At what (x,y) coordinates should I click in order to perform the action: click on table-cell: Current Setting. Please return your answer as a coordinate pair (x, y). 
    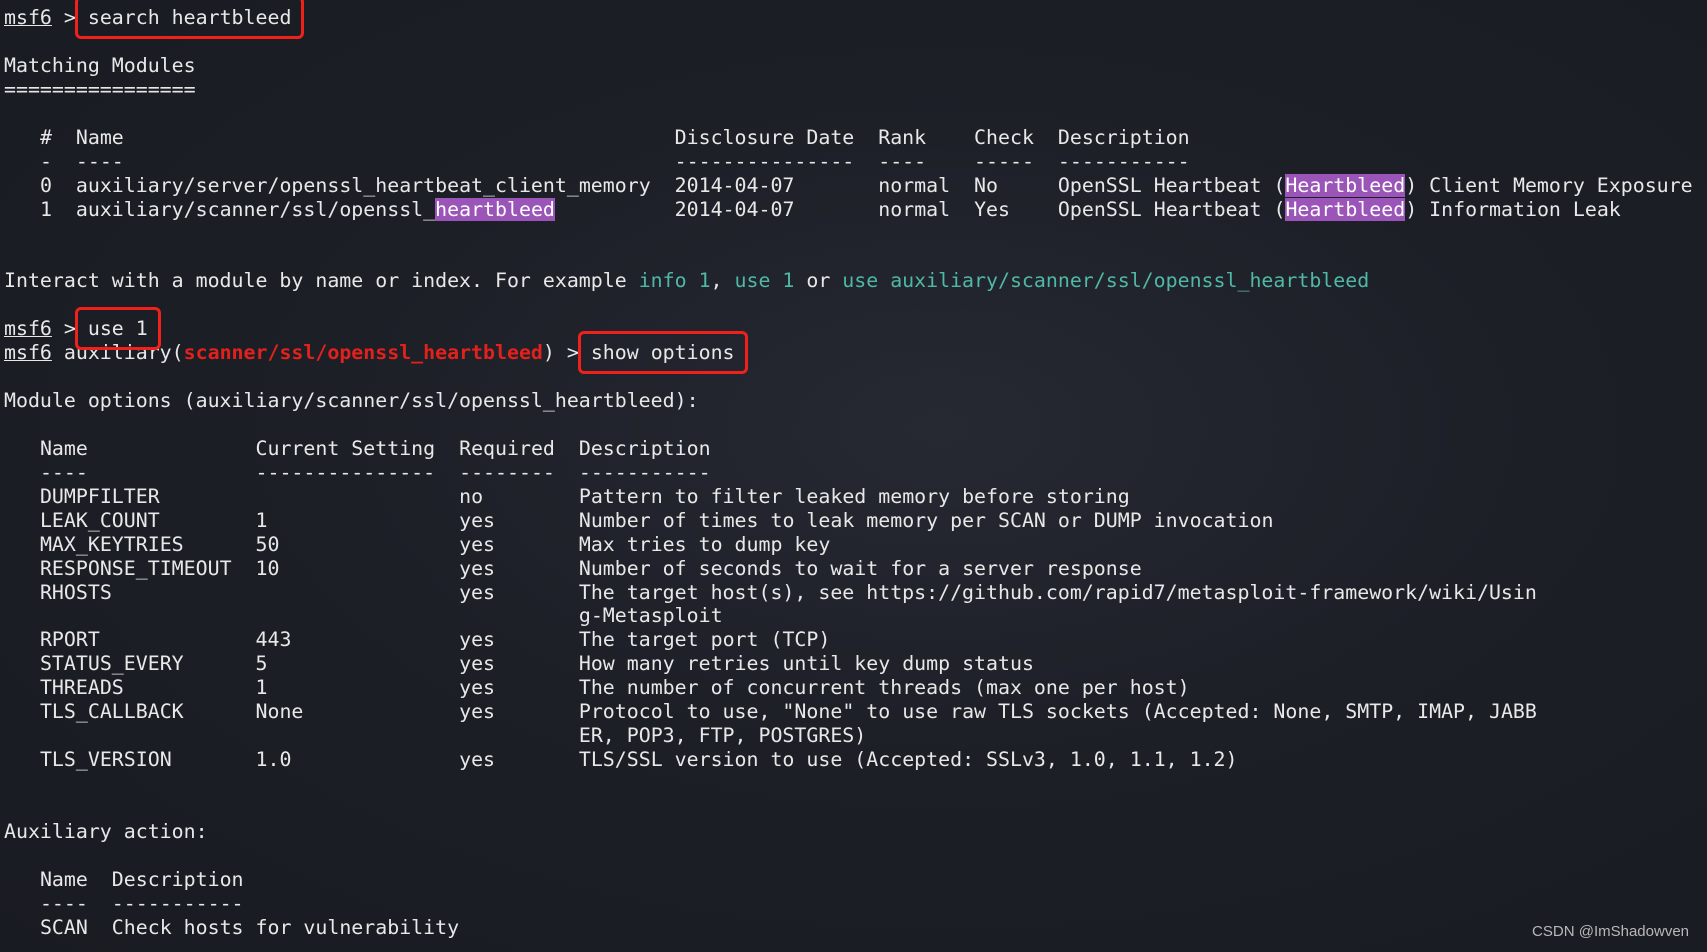
    Looking at the image, I should click on (345, 448).